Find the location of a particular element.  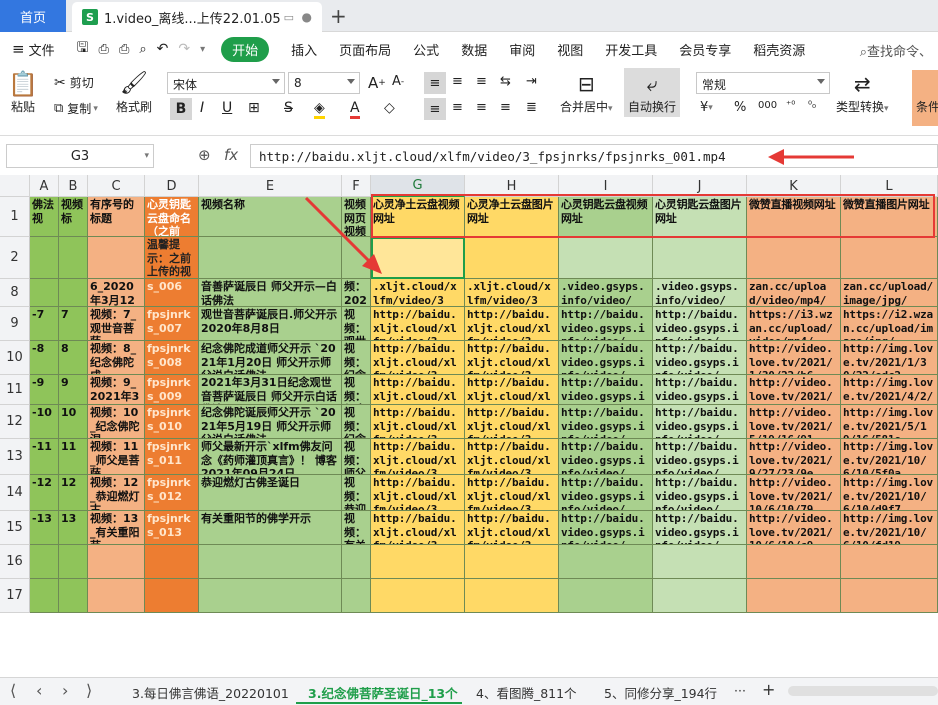

cell-c15: 视频：13_有关重阳节 is located at coordinates (116, 528).